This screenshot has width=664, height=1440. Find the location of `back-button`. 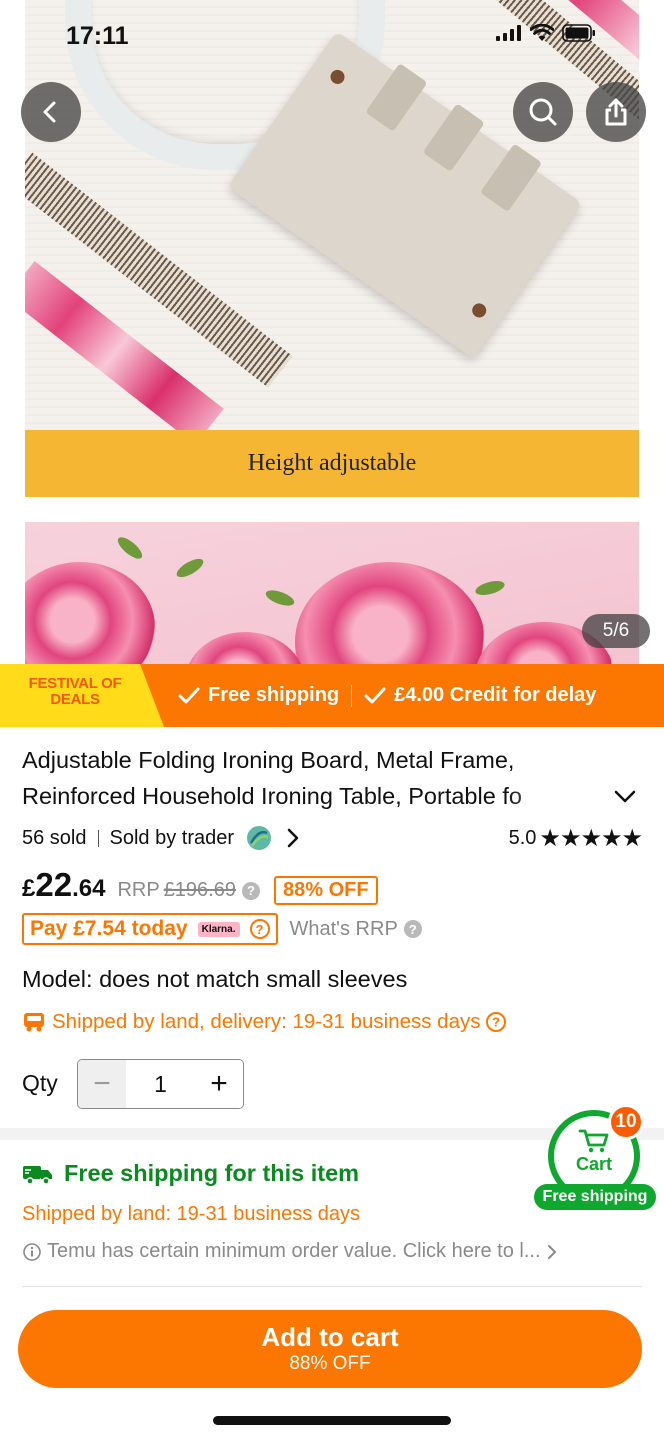

back-button is located at coordinates (51, 112).